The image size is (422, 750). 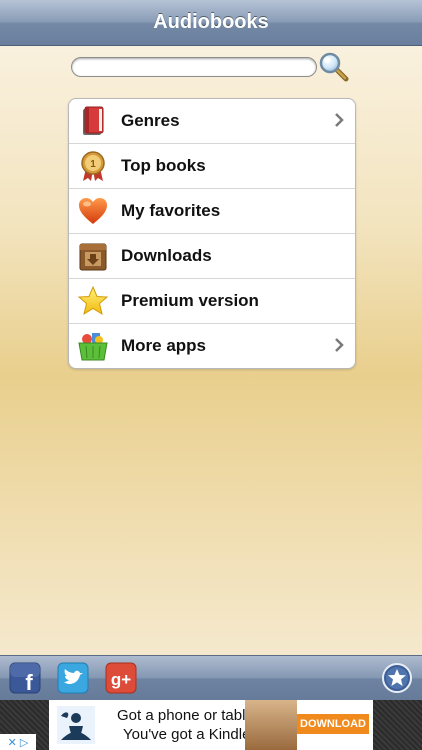 I want to click on menu-item-premium-version: Premium version, so click(x=212, y=301).